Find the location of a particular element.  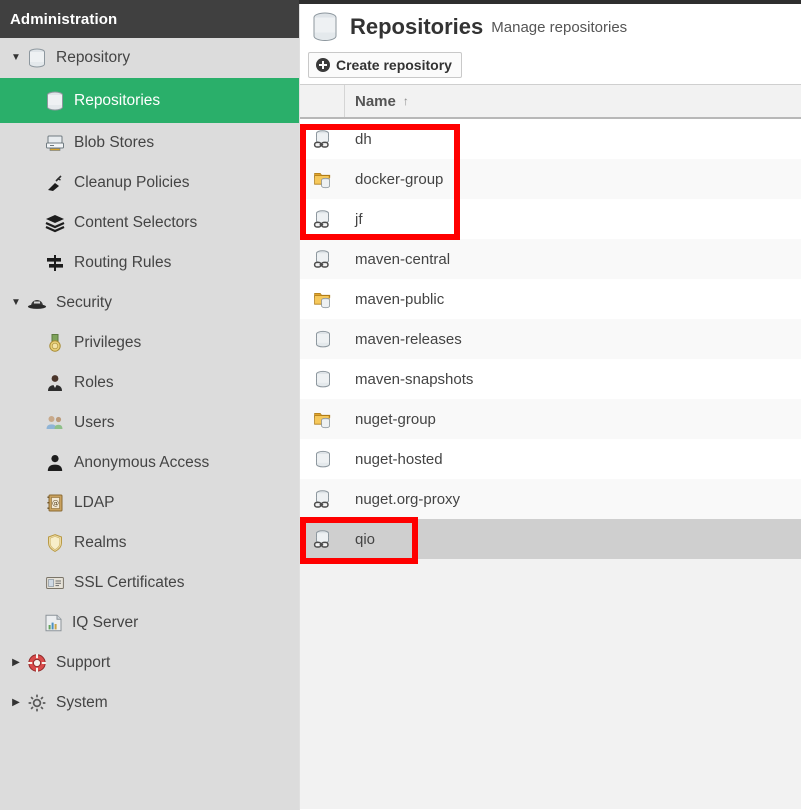

sidebar-item-privileges: Privileges is located at coordinates (149, 343).